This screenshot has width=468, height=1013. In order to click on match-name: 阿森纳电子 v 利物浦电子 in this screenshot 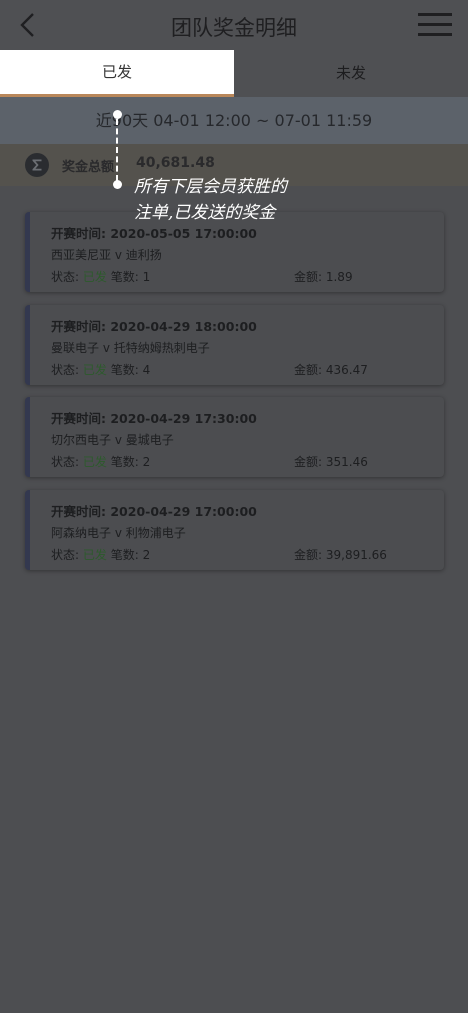, I will do `click(118, 533)`.